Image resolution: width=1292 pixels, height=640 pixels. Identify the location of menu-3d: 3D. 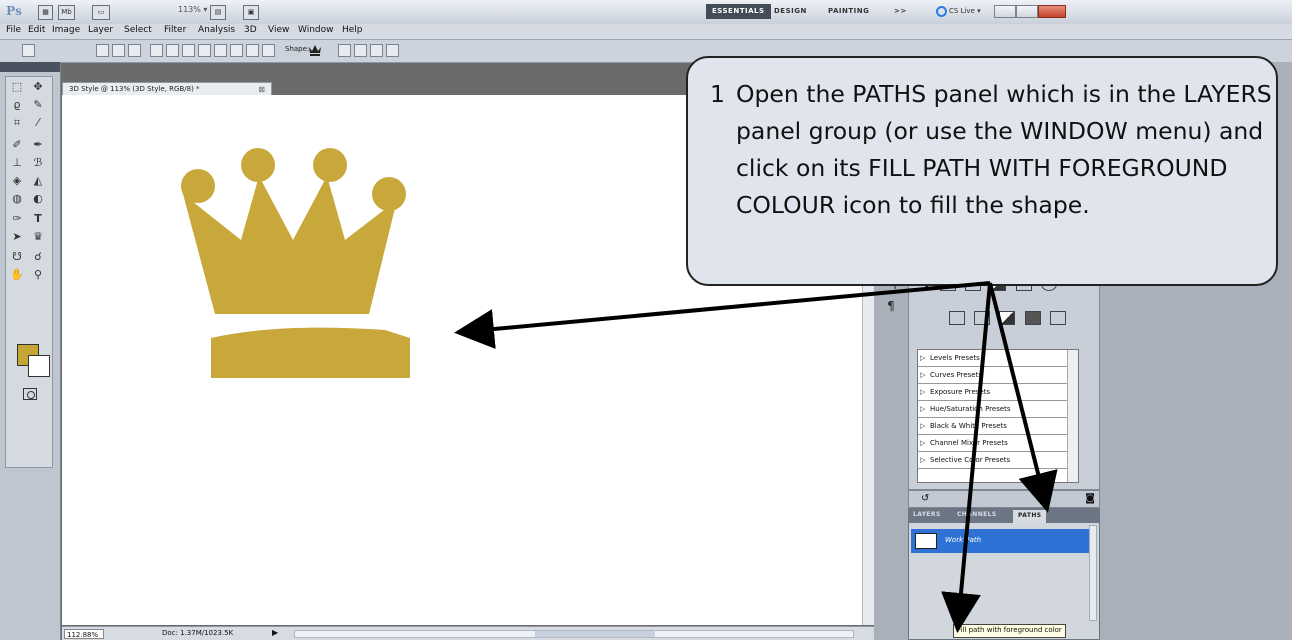
(250, 30).